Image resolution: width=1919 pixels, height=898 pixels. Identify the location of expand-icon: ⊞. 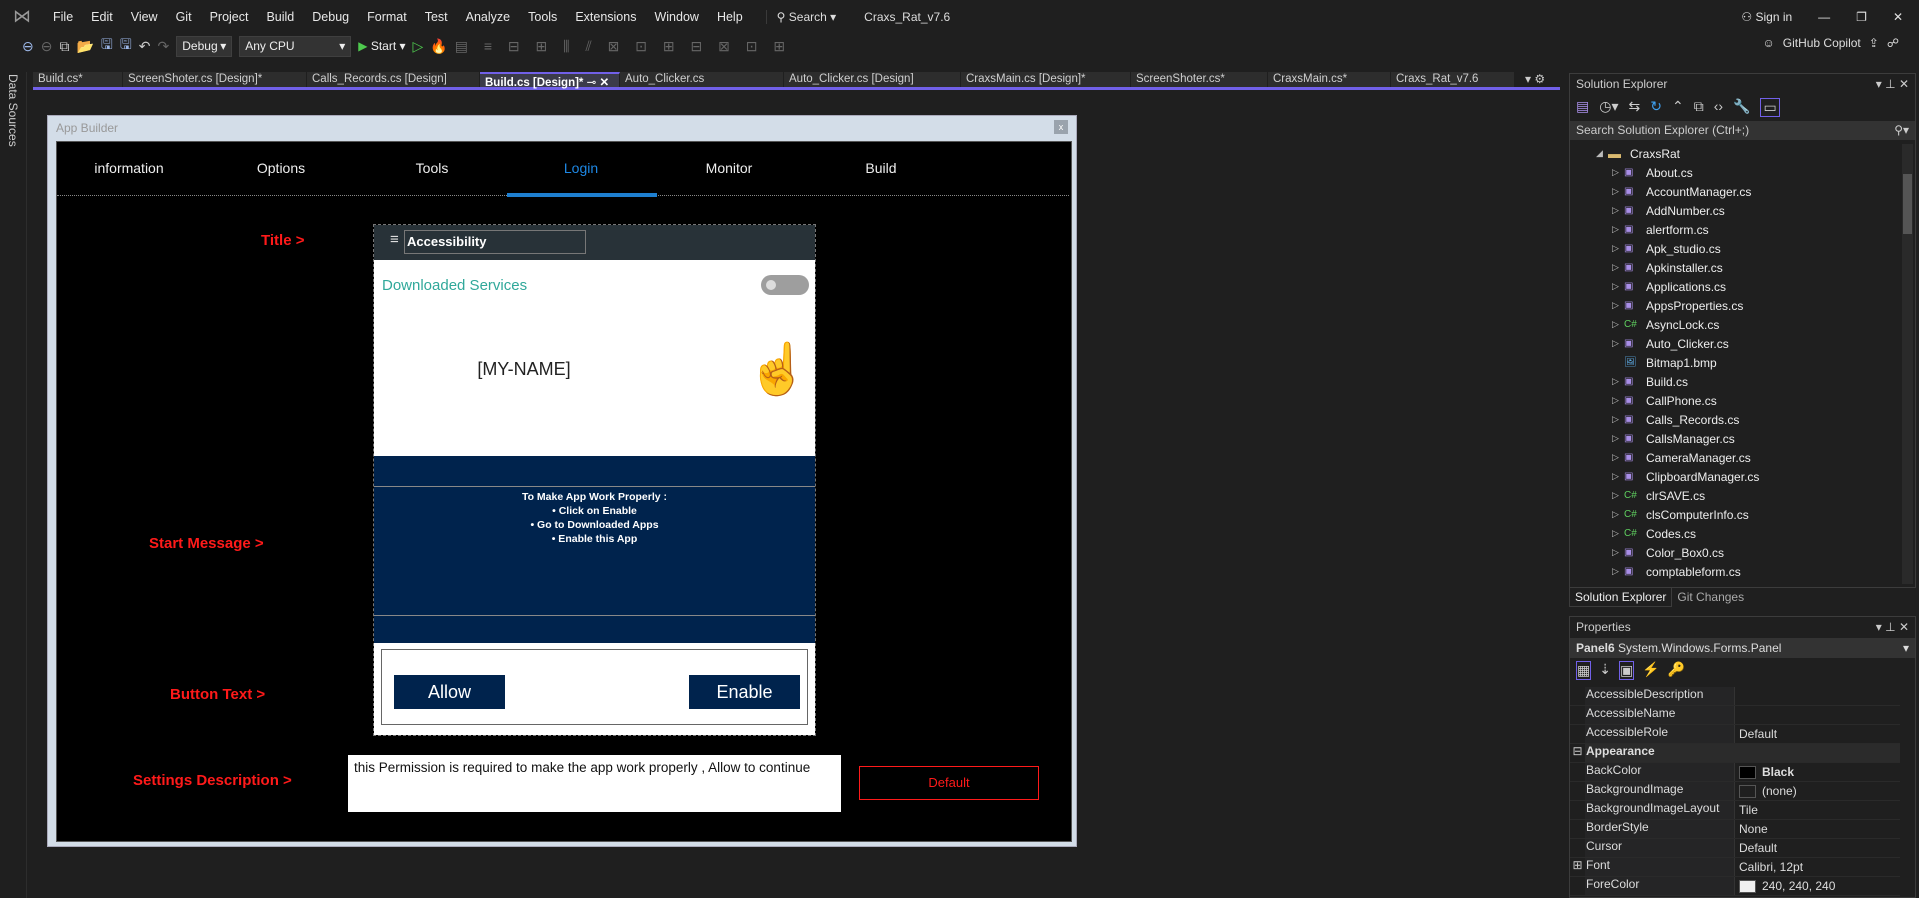
(1577, 867).